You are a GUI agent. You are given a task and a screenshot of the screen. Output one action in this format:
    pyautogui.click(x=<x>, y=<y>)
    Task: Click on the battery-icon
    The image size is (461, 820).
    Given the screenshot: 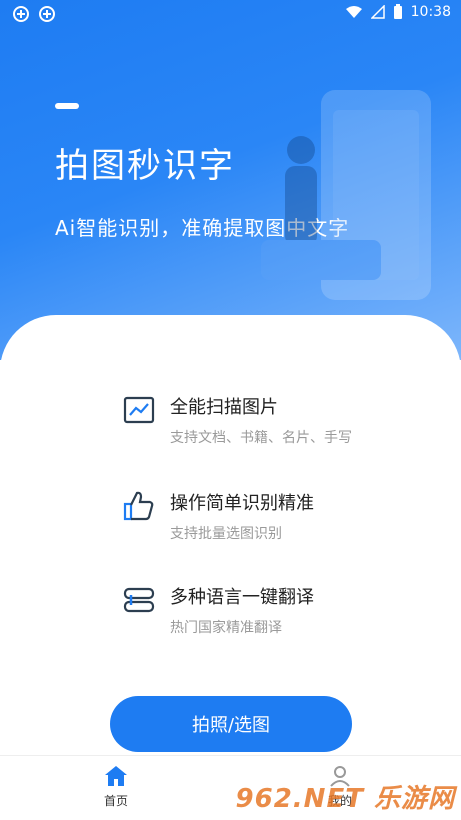 What is the action you would take?
    pyautogui.click(x=397, y=11)
    